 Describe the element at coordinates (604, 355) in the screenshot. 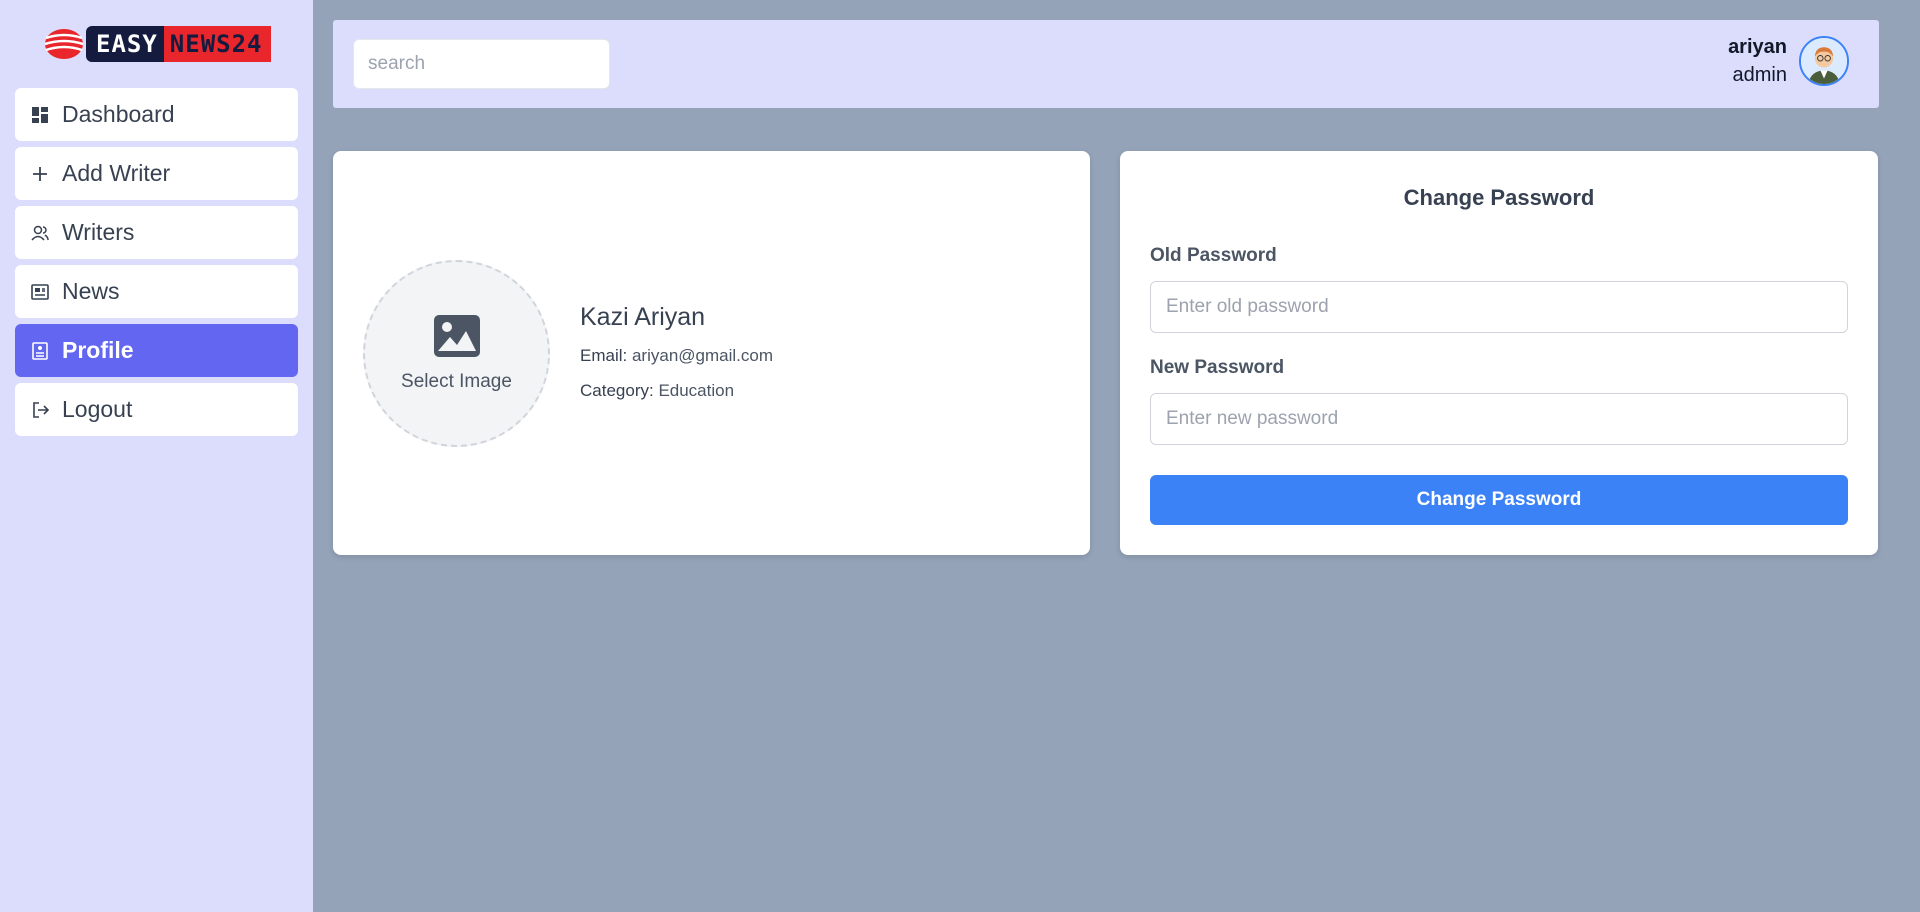

I see `email-label: Email:` at that location.